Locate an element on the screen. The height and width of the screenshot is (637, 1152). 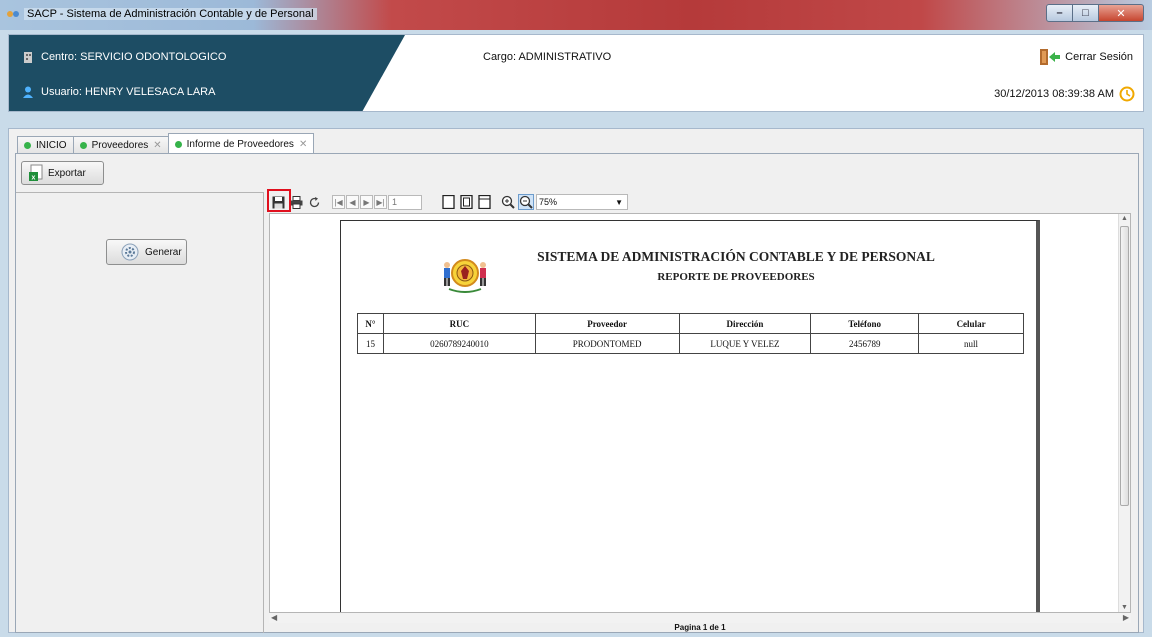
refresh-icon is located at coordinates (314, 201).